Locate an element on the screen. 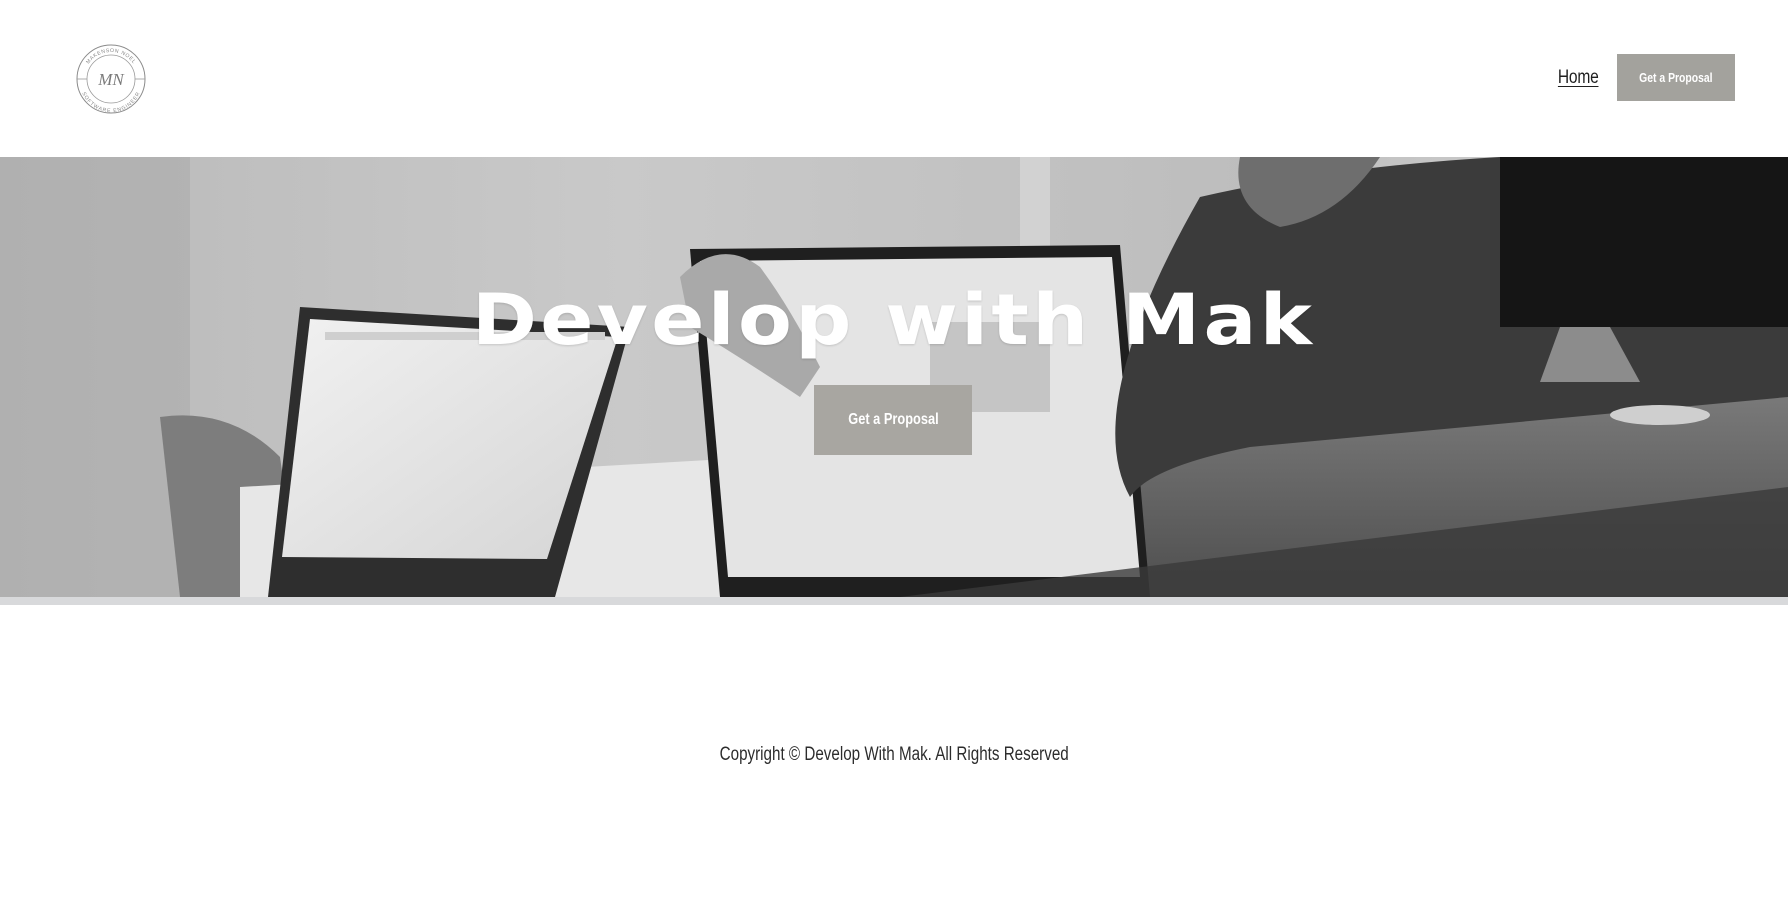 Image resolution: width=1788 pixels, height=897 pixels. header-get-proposal-label: Get a Proposal is located at coordinates (1676, 77).